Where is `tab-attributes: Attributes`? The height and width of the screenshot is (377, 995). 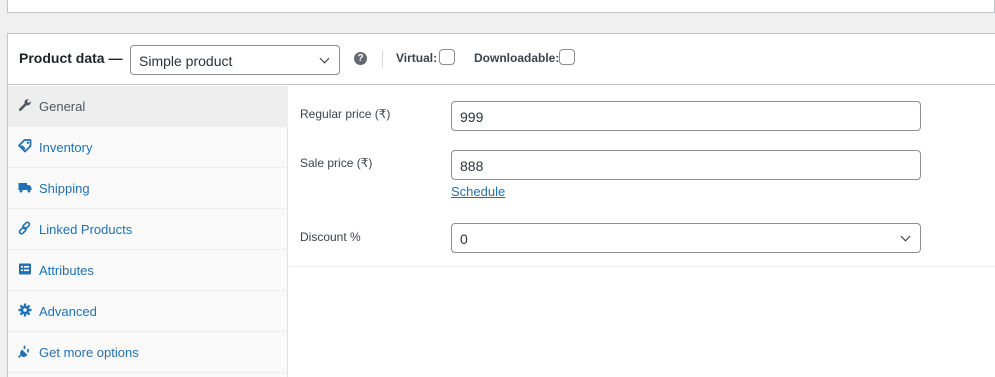 tab-attributes: Attributes is located at coordinates (148, 270).